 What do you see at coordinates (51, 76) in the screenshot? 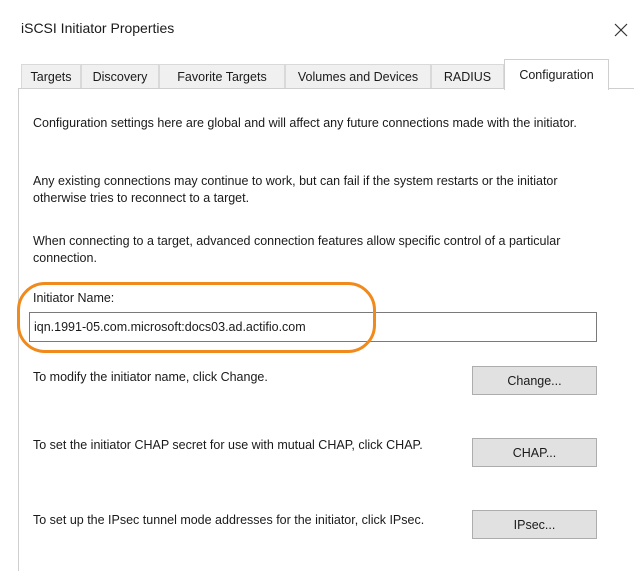
I see `tab-targets: Targets` at bounding box center [51, 76].